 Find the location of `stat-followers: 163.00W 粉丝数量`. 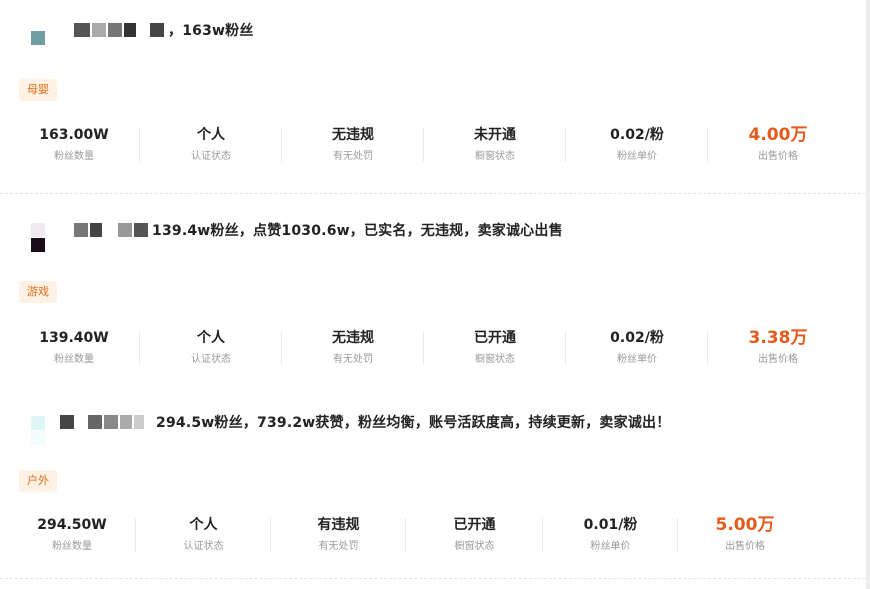

stat-followers: 163.00W 粉丝数量 is located at coordinates (74, 144).